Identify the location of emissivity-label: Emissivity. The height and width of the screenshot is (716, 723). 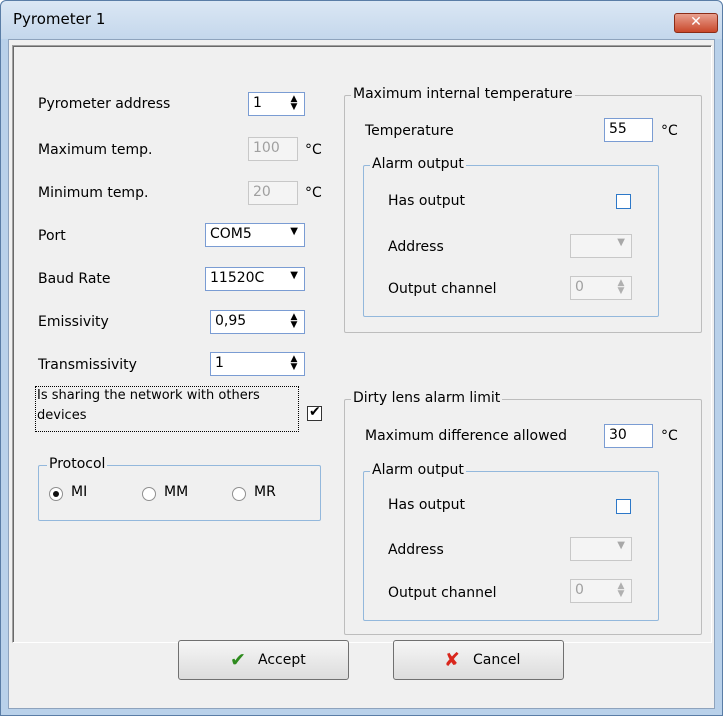
(73, 322).